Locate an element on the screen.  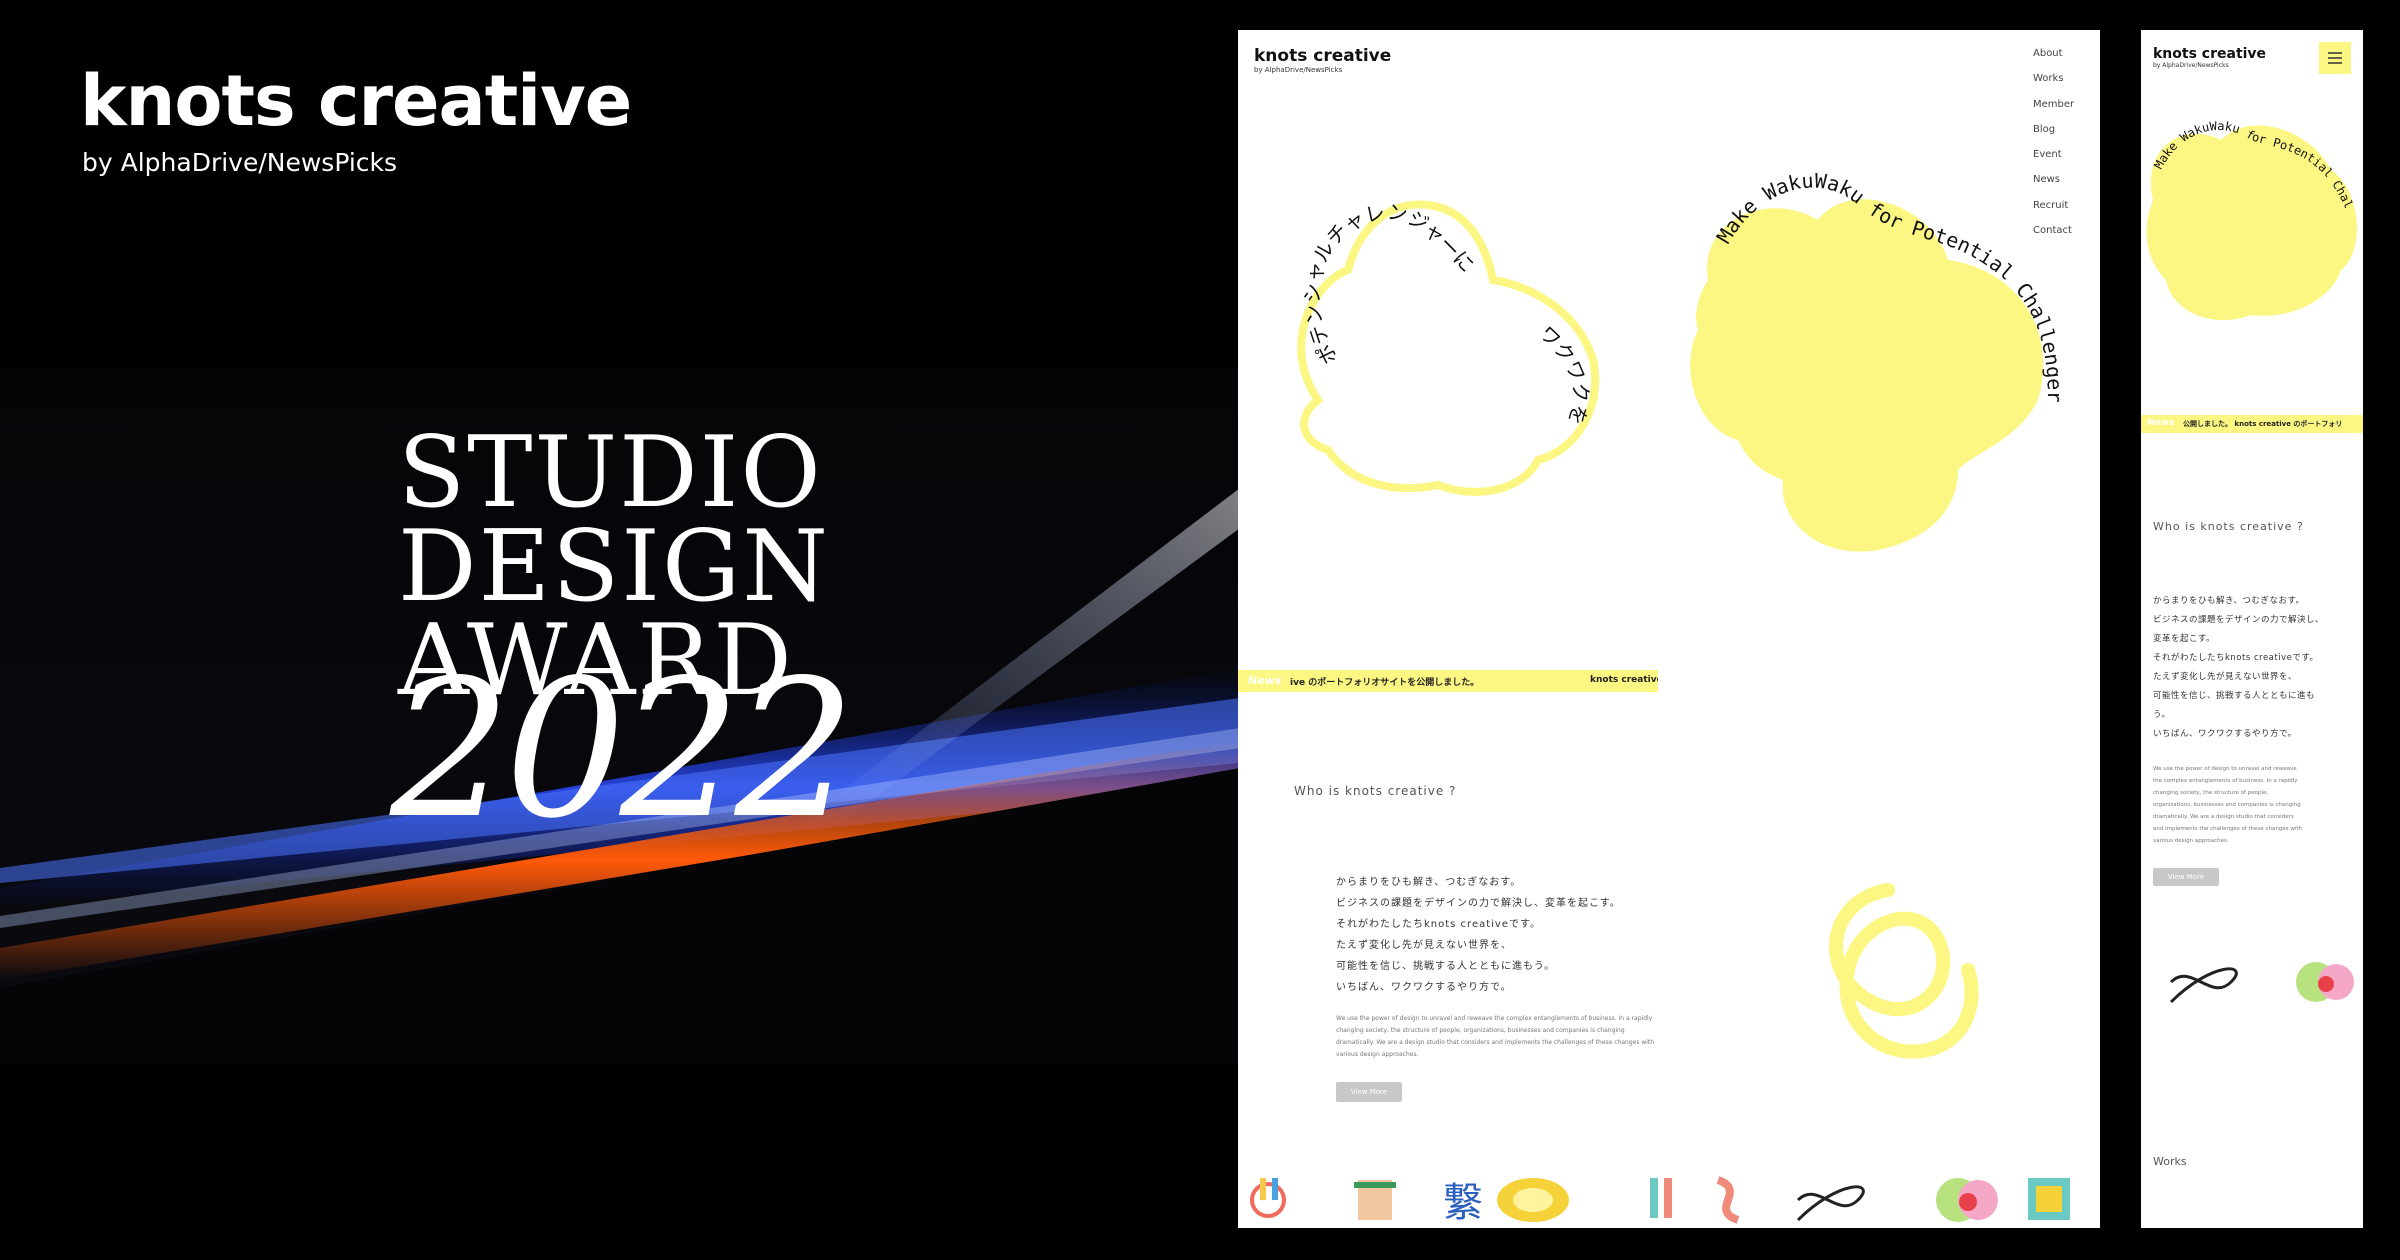
view-more-button: View More is located at coordinates (1369, 1092).